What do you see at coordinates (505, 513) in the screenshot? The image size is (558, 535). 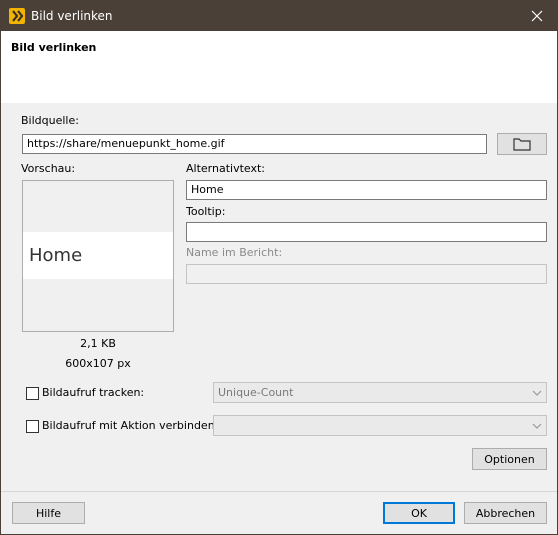 I see `cancel-button: Abbrechen` at bounding box center [505, 513].